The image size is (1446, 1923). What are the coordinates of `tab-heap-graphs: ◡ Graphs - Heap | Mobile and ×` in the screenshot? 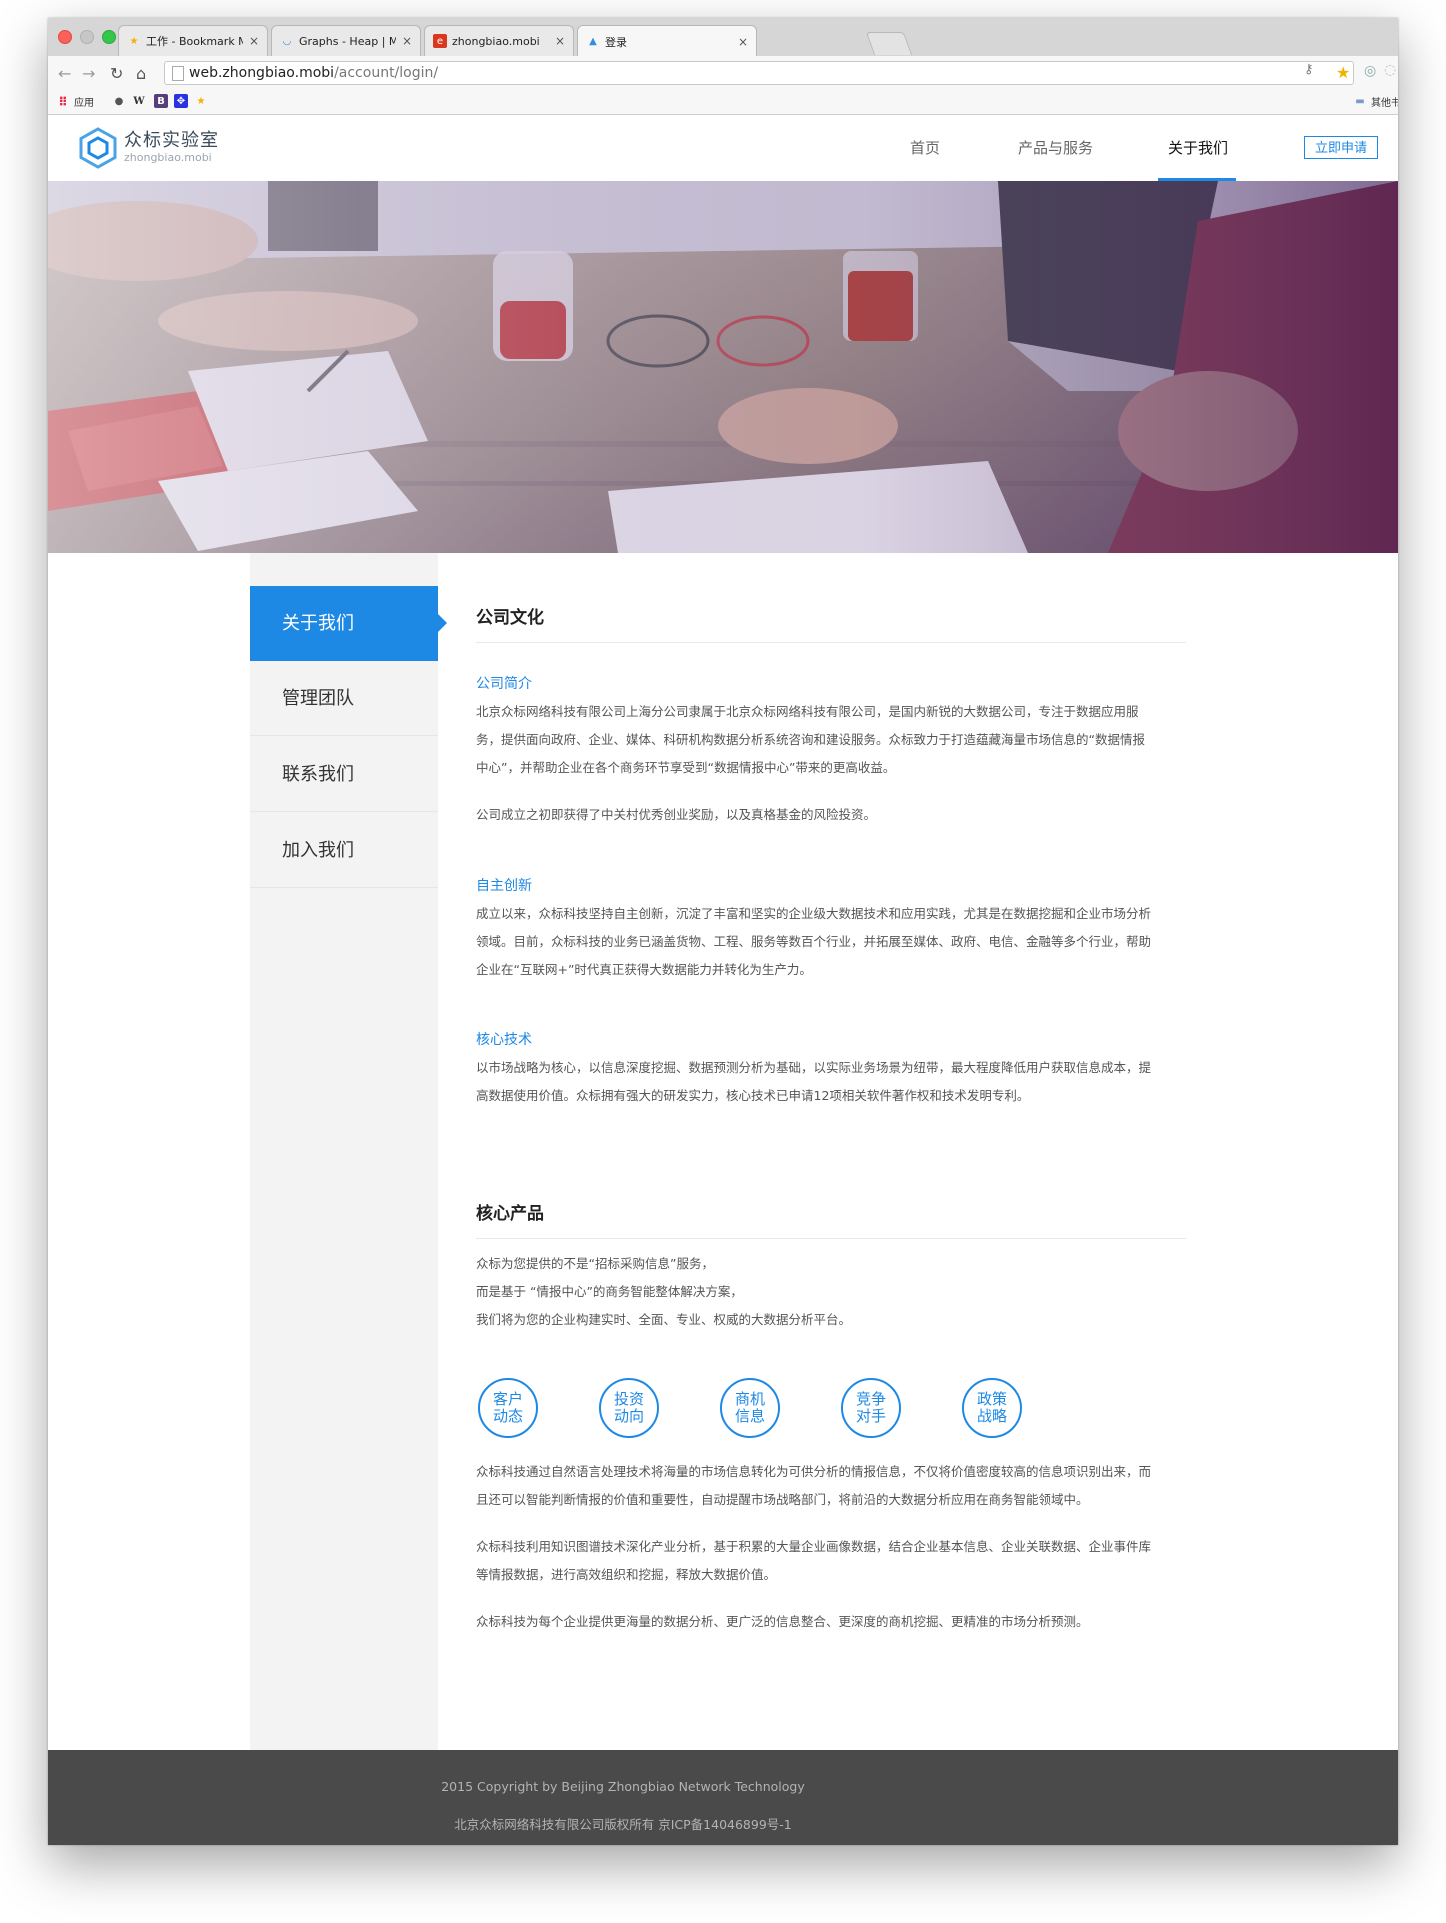 It's located at (346, 40).